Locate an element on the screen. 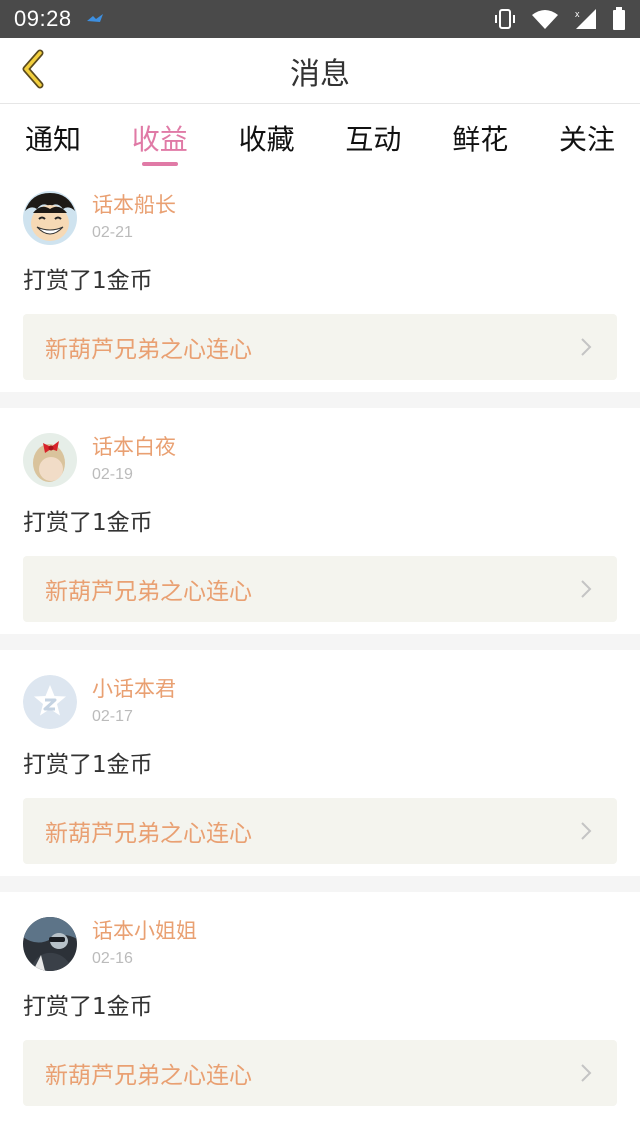 Image resolution: width=640 pixels, height=1138 pixels. tab-label: 互动 is located at coordinates (373, 139).